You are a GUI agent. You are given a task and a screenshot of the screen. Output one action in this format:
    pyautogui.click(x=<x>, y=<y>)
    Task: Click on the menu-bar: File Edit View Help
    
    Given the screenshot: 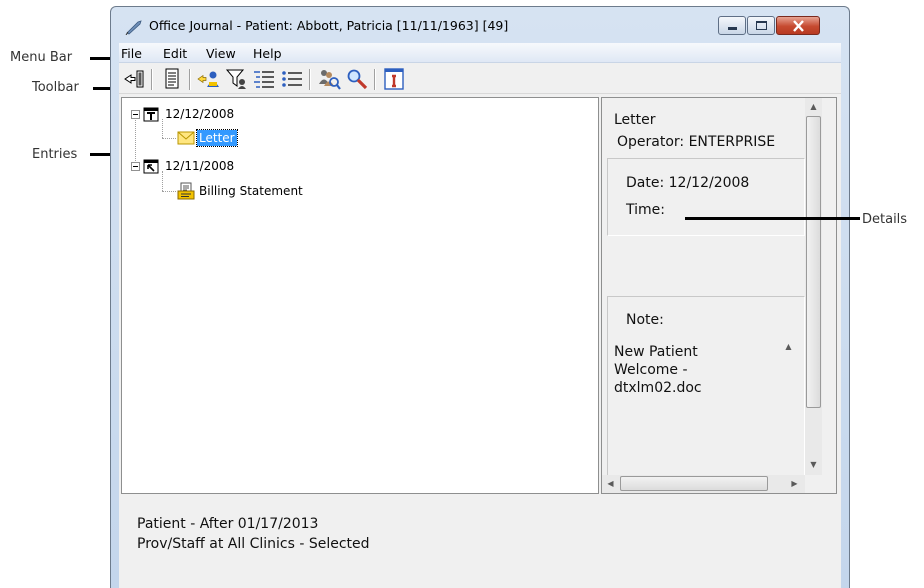 What is the action you would take?
    pyautogui.click(x=480, y=53)
    